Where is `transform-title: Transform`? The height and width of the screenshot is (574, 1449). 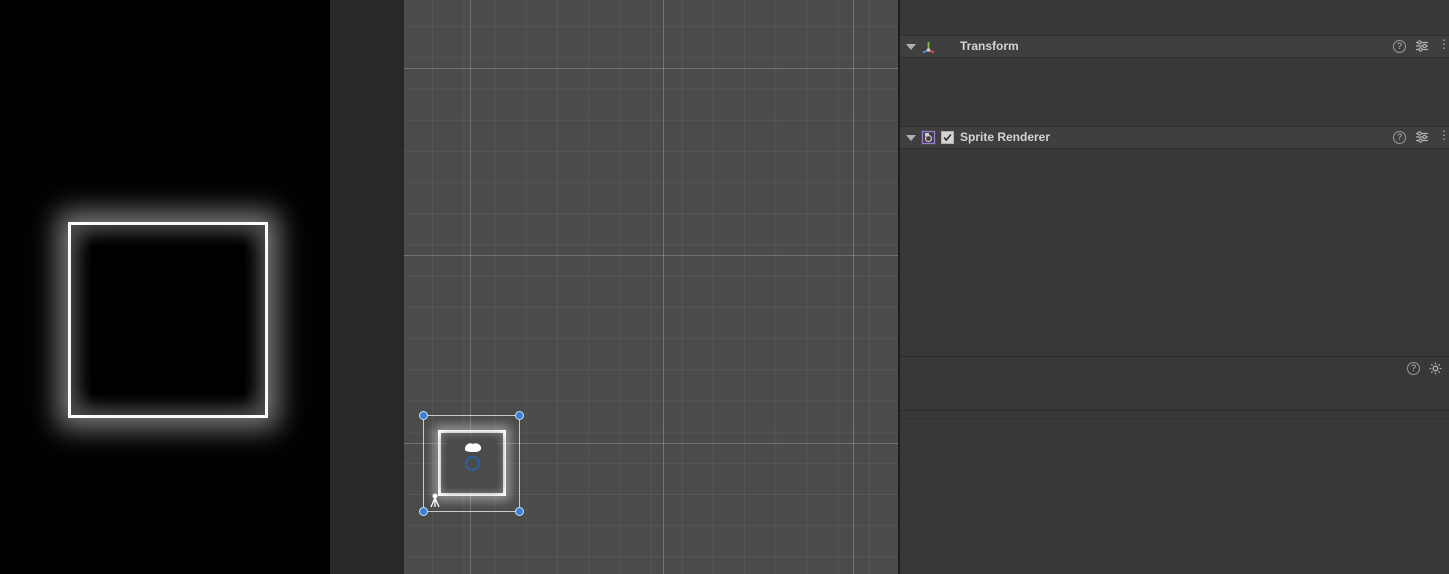 transform-title: Transform is located at coordinates (989, 46).